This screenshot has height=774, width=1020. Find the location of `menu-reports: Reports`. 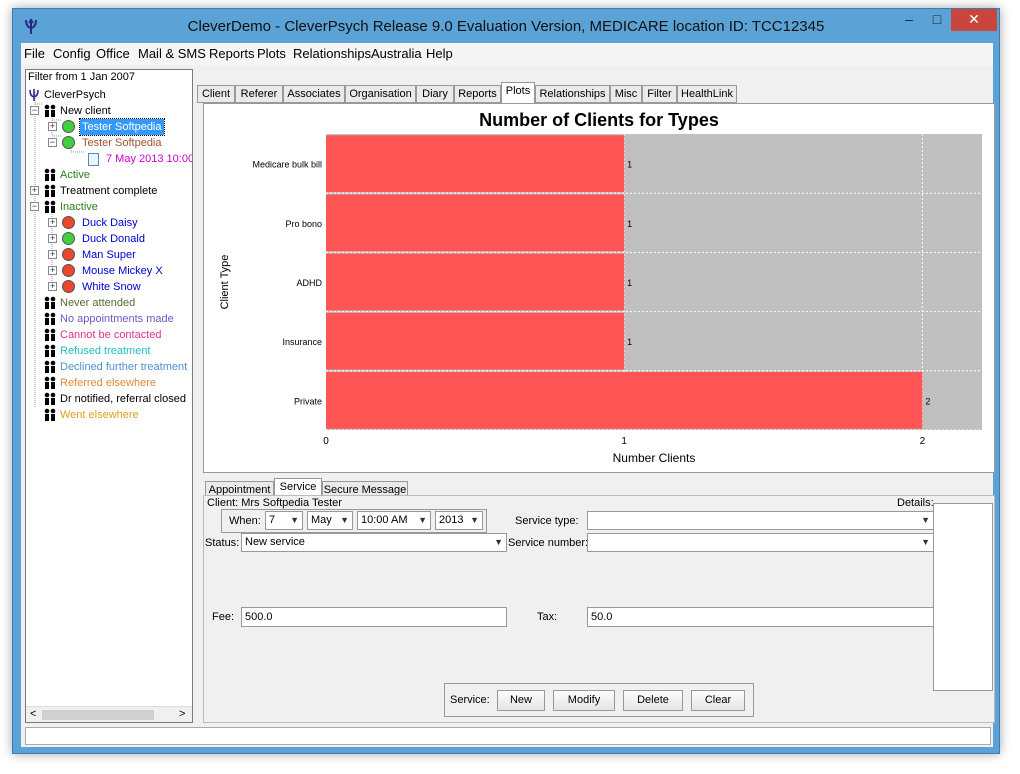

menu-reports: Reports is located at coordinates (232, 53).